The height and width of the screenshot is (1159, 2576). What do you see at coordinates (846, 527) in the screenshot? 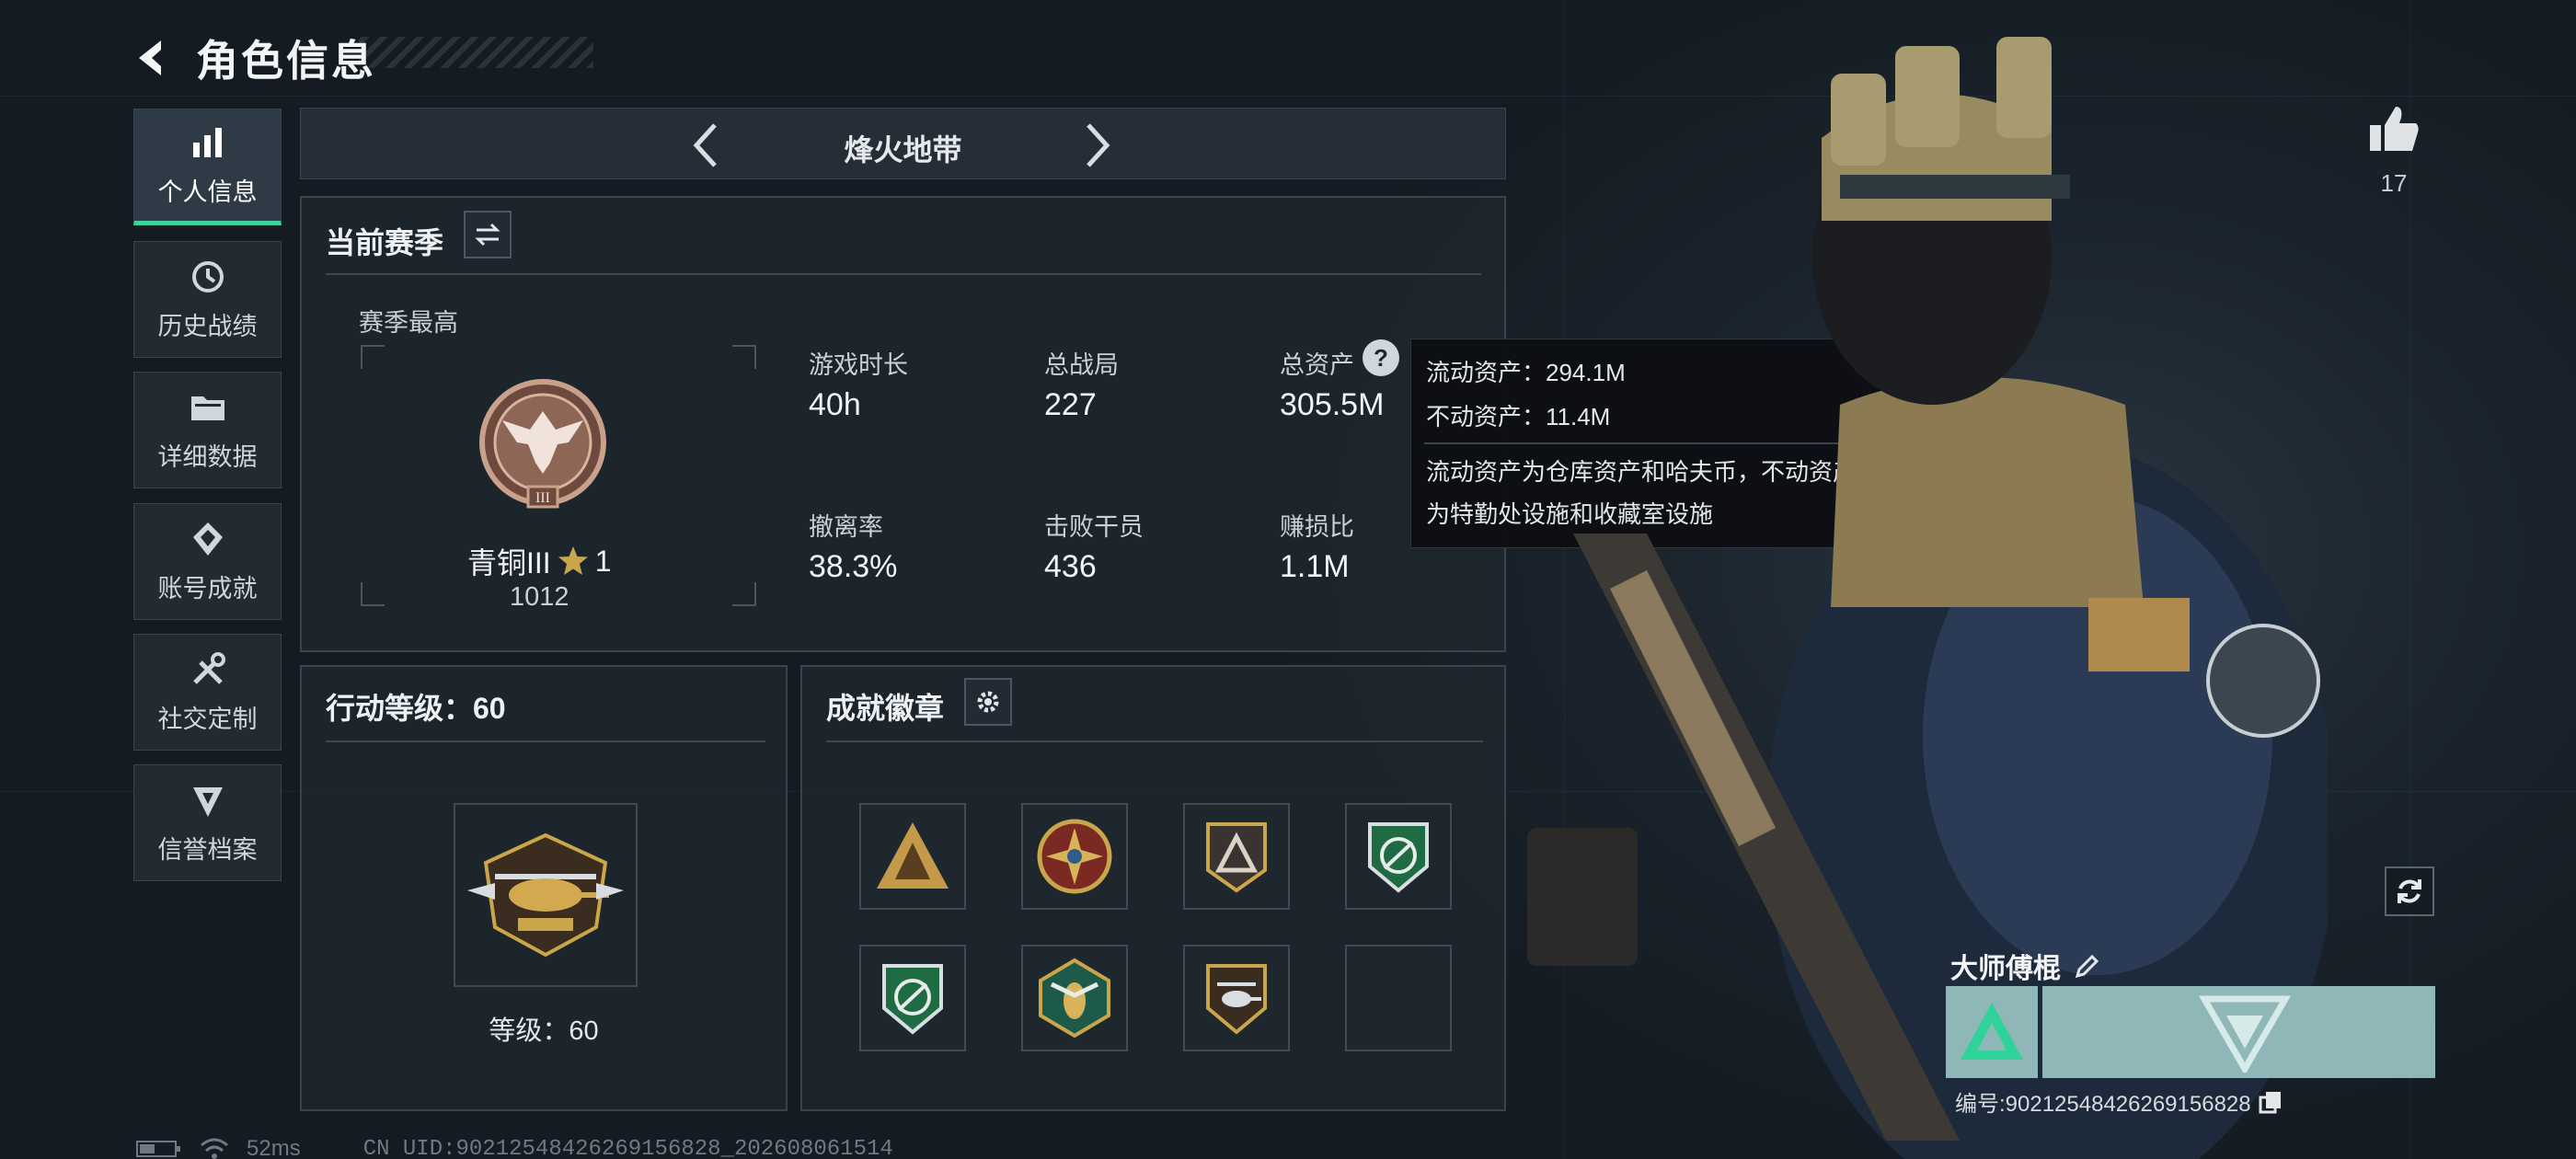
I see `stat-label-extract-rate: 撤离率` at bounding box center [846, 527].